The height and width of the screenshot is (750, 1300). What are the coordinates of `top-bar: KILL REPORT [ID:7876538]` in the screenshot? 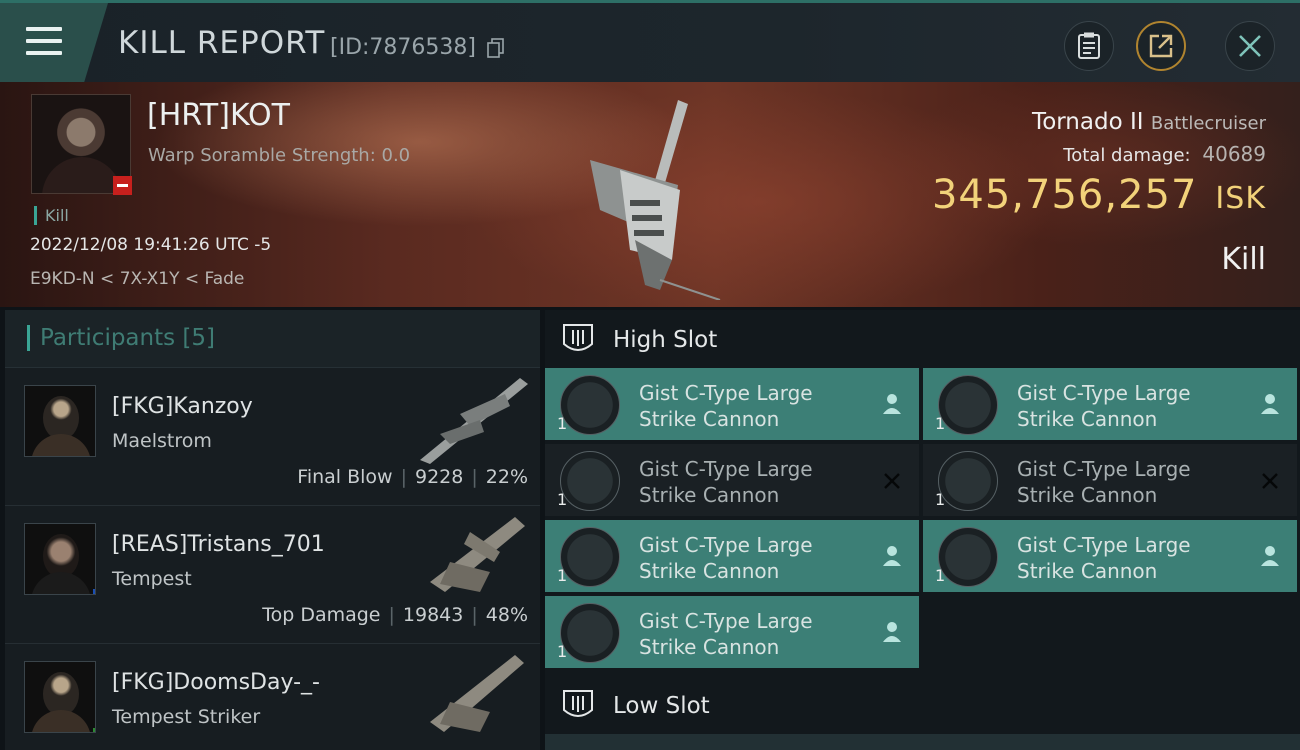 It's located at (650, 41).